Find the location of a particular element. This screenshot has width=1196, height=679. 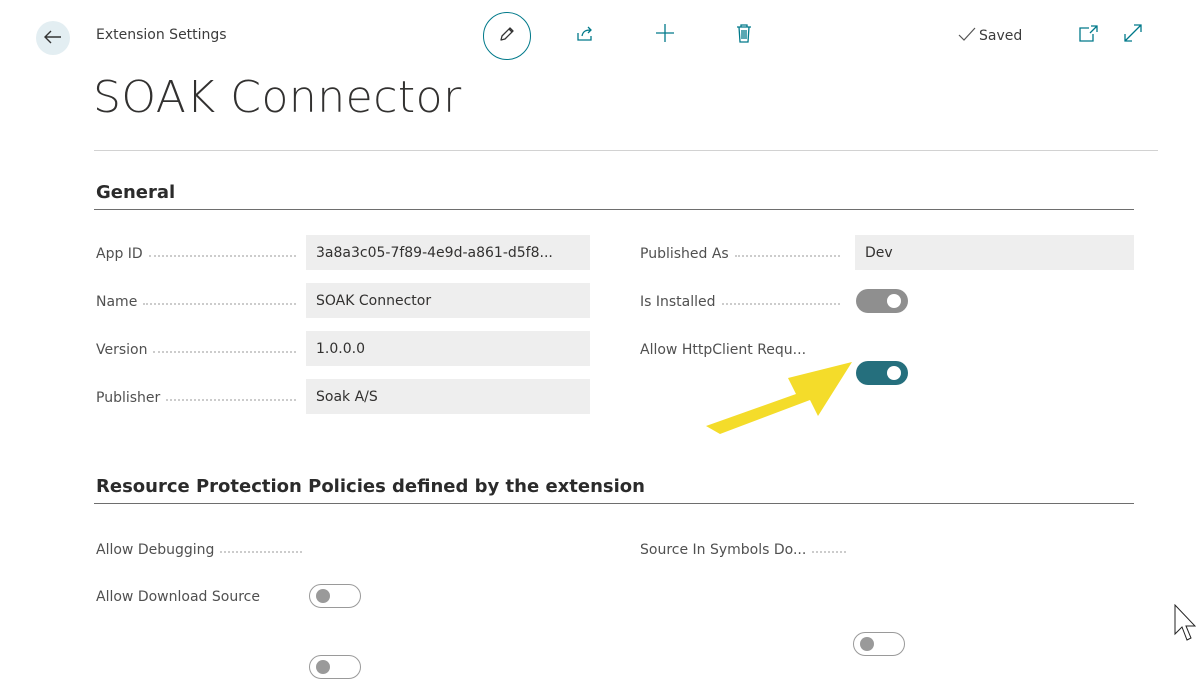

expand-icon is located at coordinates (1133, 35).